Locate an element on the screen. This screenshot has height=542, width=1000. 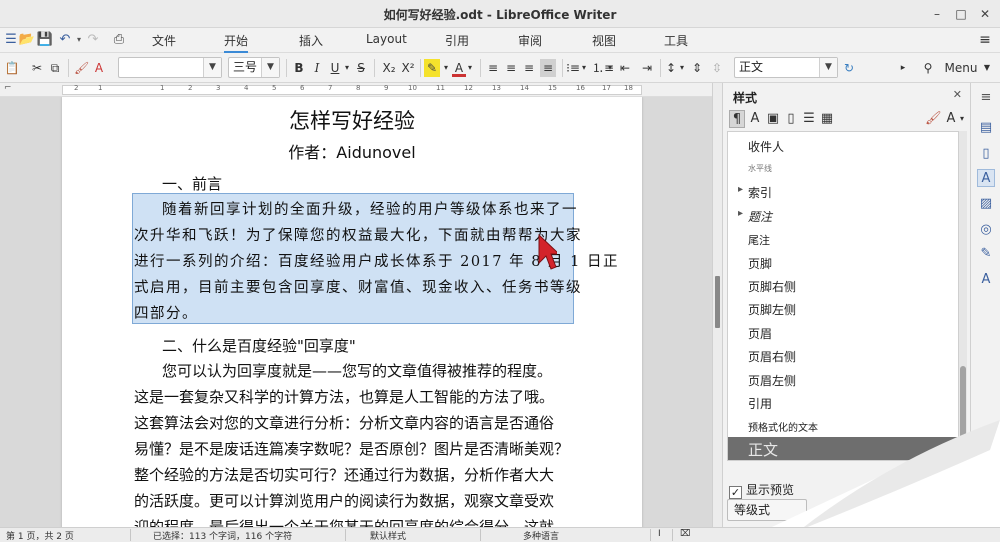
selection-mode-icon: ⌧ is located at coordinates (685, 534).